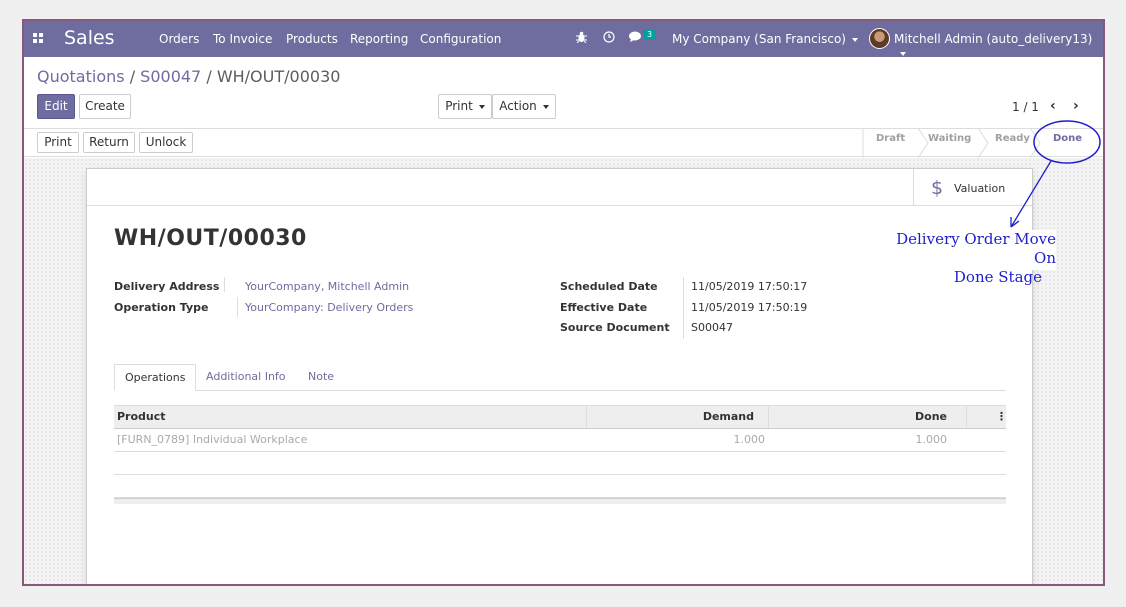 Image resolution: width=1126 pixels, height=607 pixels. I want to click on tab-note: Note, so click(321, 377).